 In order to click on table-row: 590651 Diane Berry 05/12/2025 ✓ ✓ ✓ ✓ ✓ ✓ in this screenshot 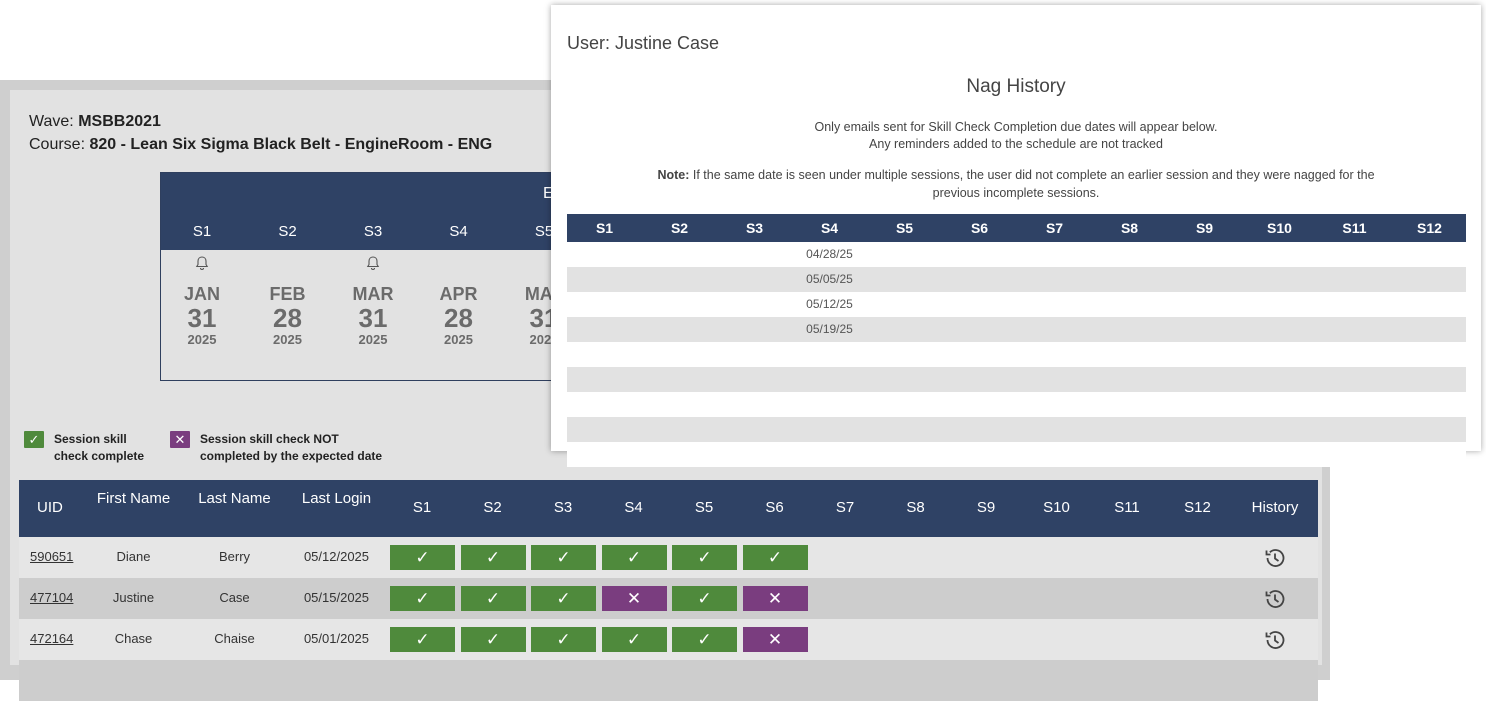, I will do `click(668, 557)`.